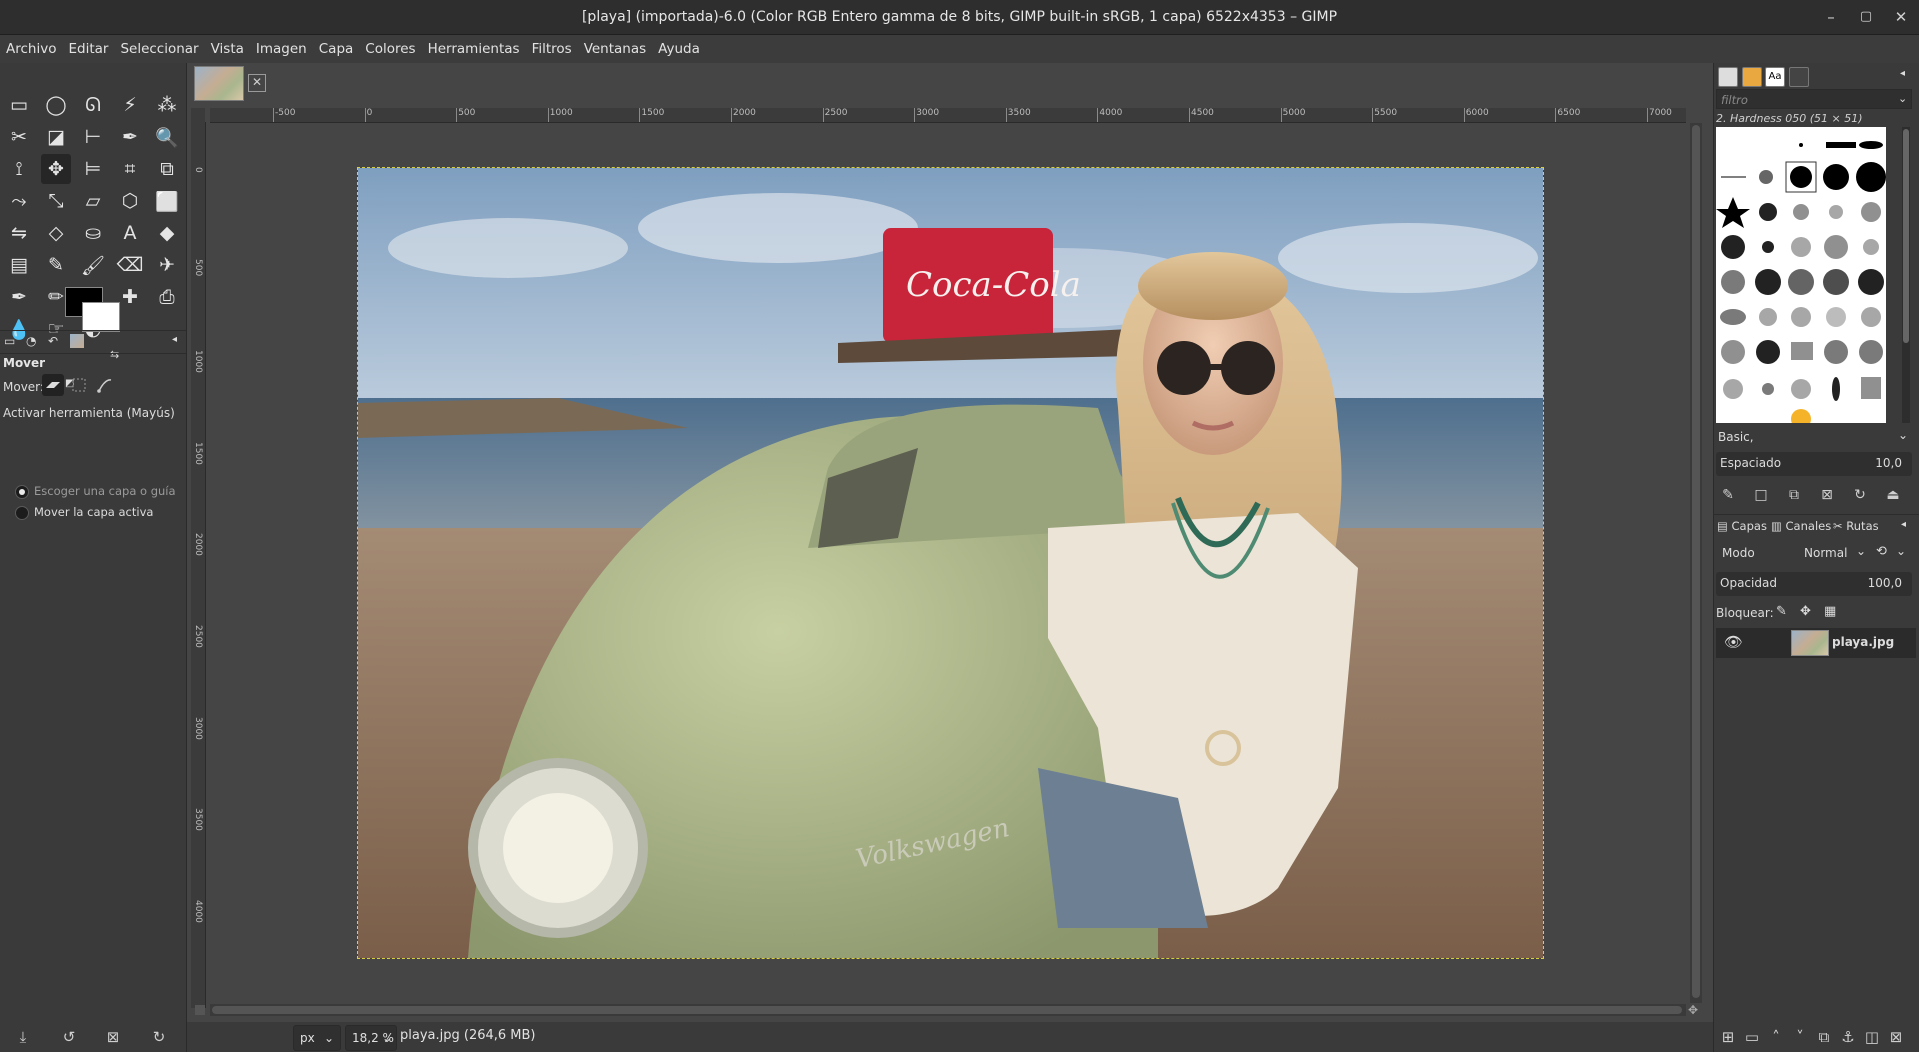 This screenshot has width=1919, height=1052. What do you see at coordinates (1825, 553) in the screenshot?
I see `mode-select: Normal` at bounding box center [1825, 553].